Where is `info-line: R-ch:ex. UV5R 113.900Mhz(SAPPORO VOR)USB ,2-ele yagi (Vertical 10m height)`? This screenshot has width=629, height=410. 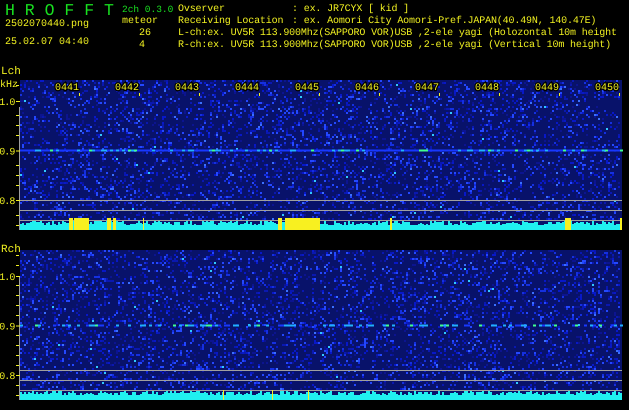
info-line: R-ch:ex. UV5R 113.900Mhz(SAPPORO VOR)USB ,2-ele yagi (Vertical 10m height) is located at coordinates (395, 46).